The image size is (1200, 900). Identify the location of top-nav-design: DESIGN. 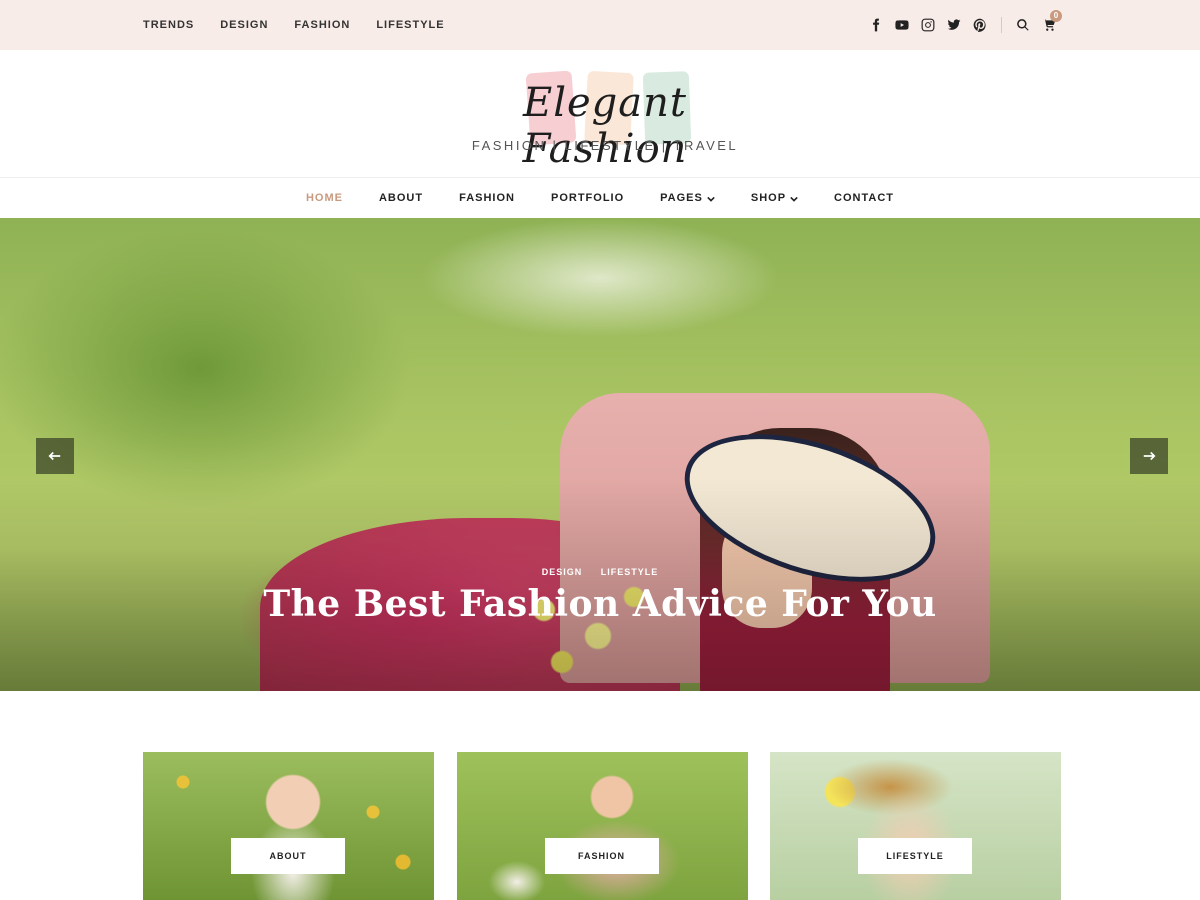
(244, 25).